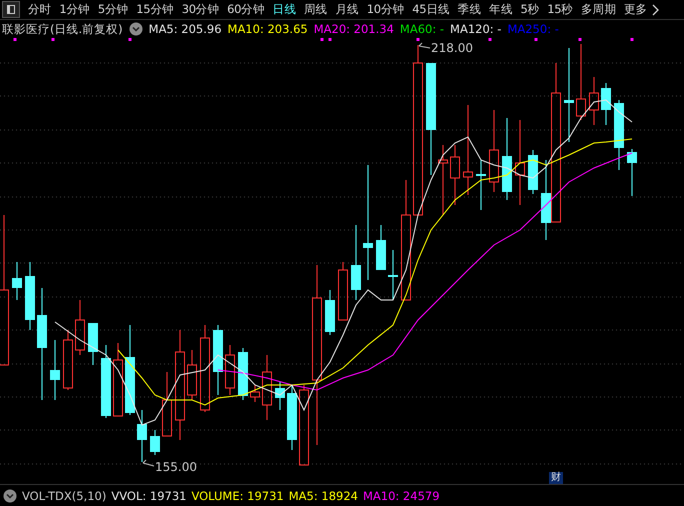  I want to click on indicator-value: MA120: -, so click(476, 29).